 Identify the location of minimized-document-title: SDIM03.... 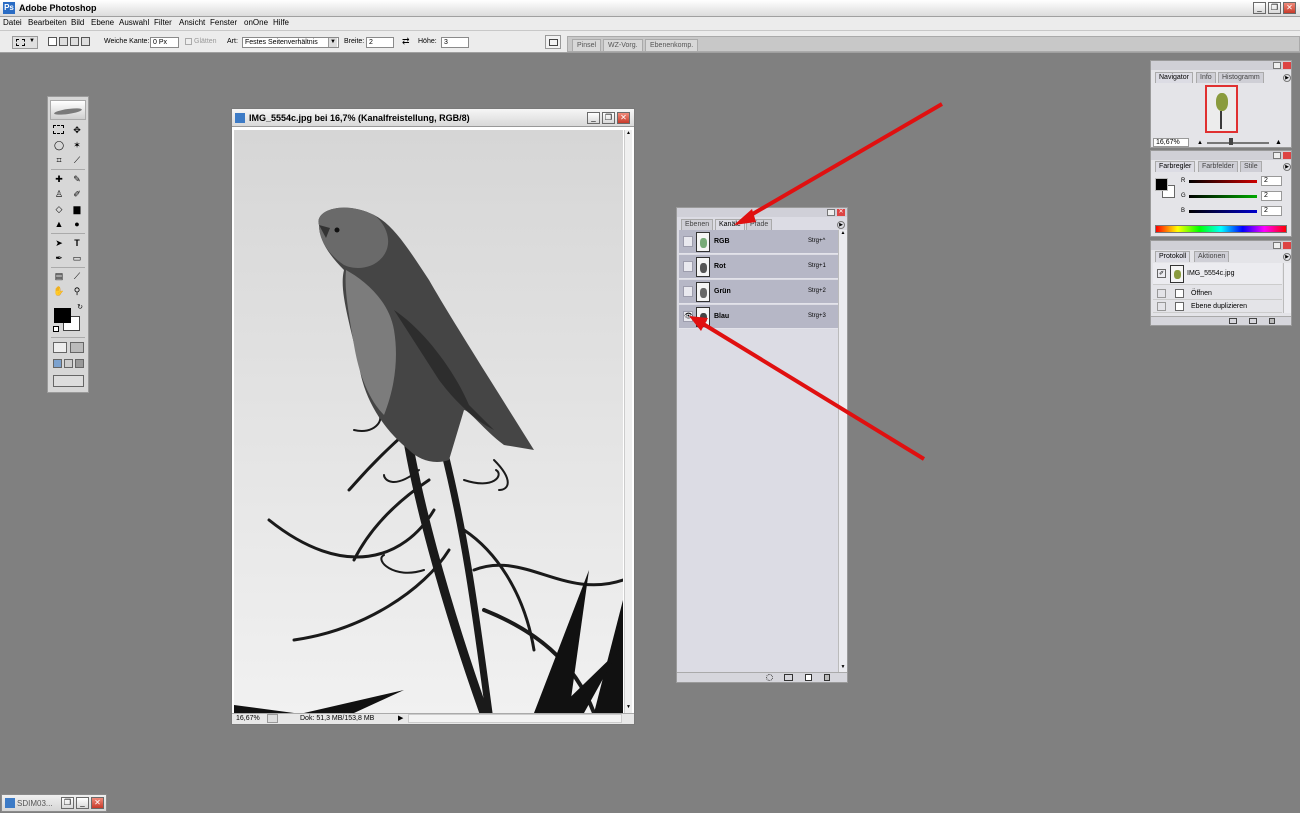
(35, 803).